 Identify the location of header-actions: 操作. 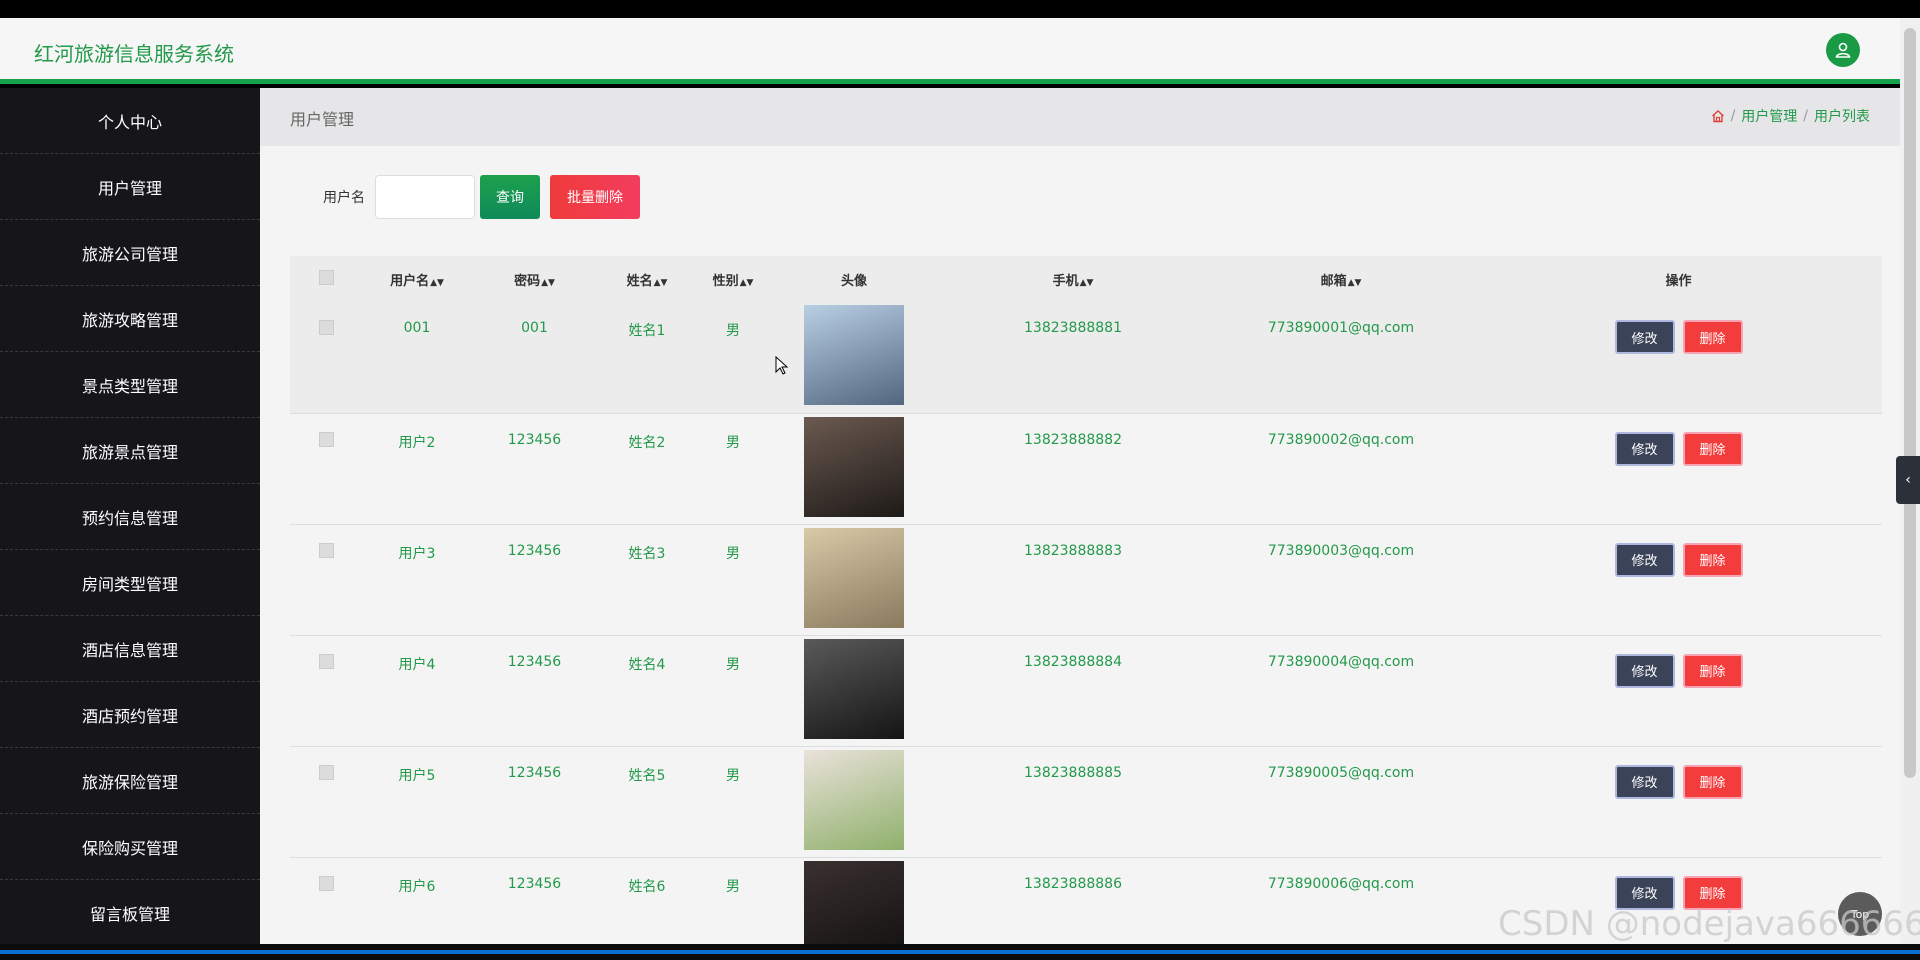
(1678, 281).